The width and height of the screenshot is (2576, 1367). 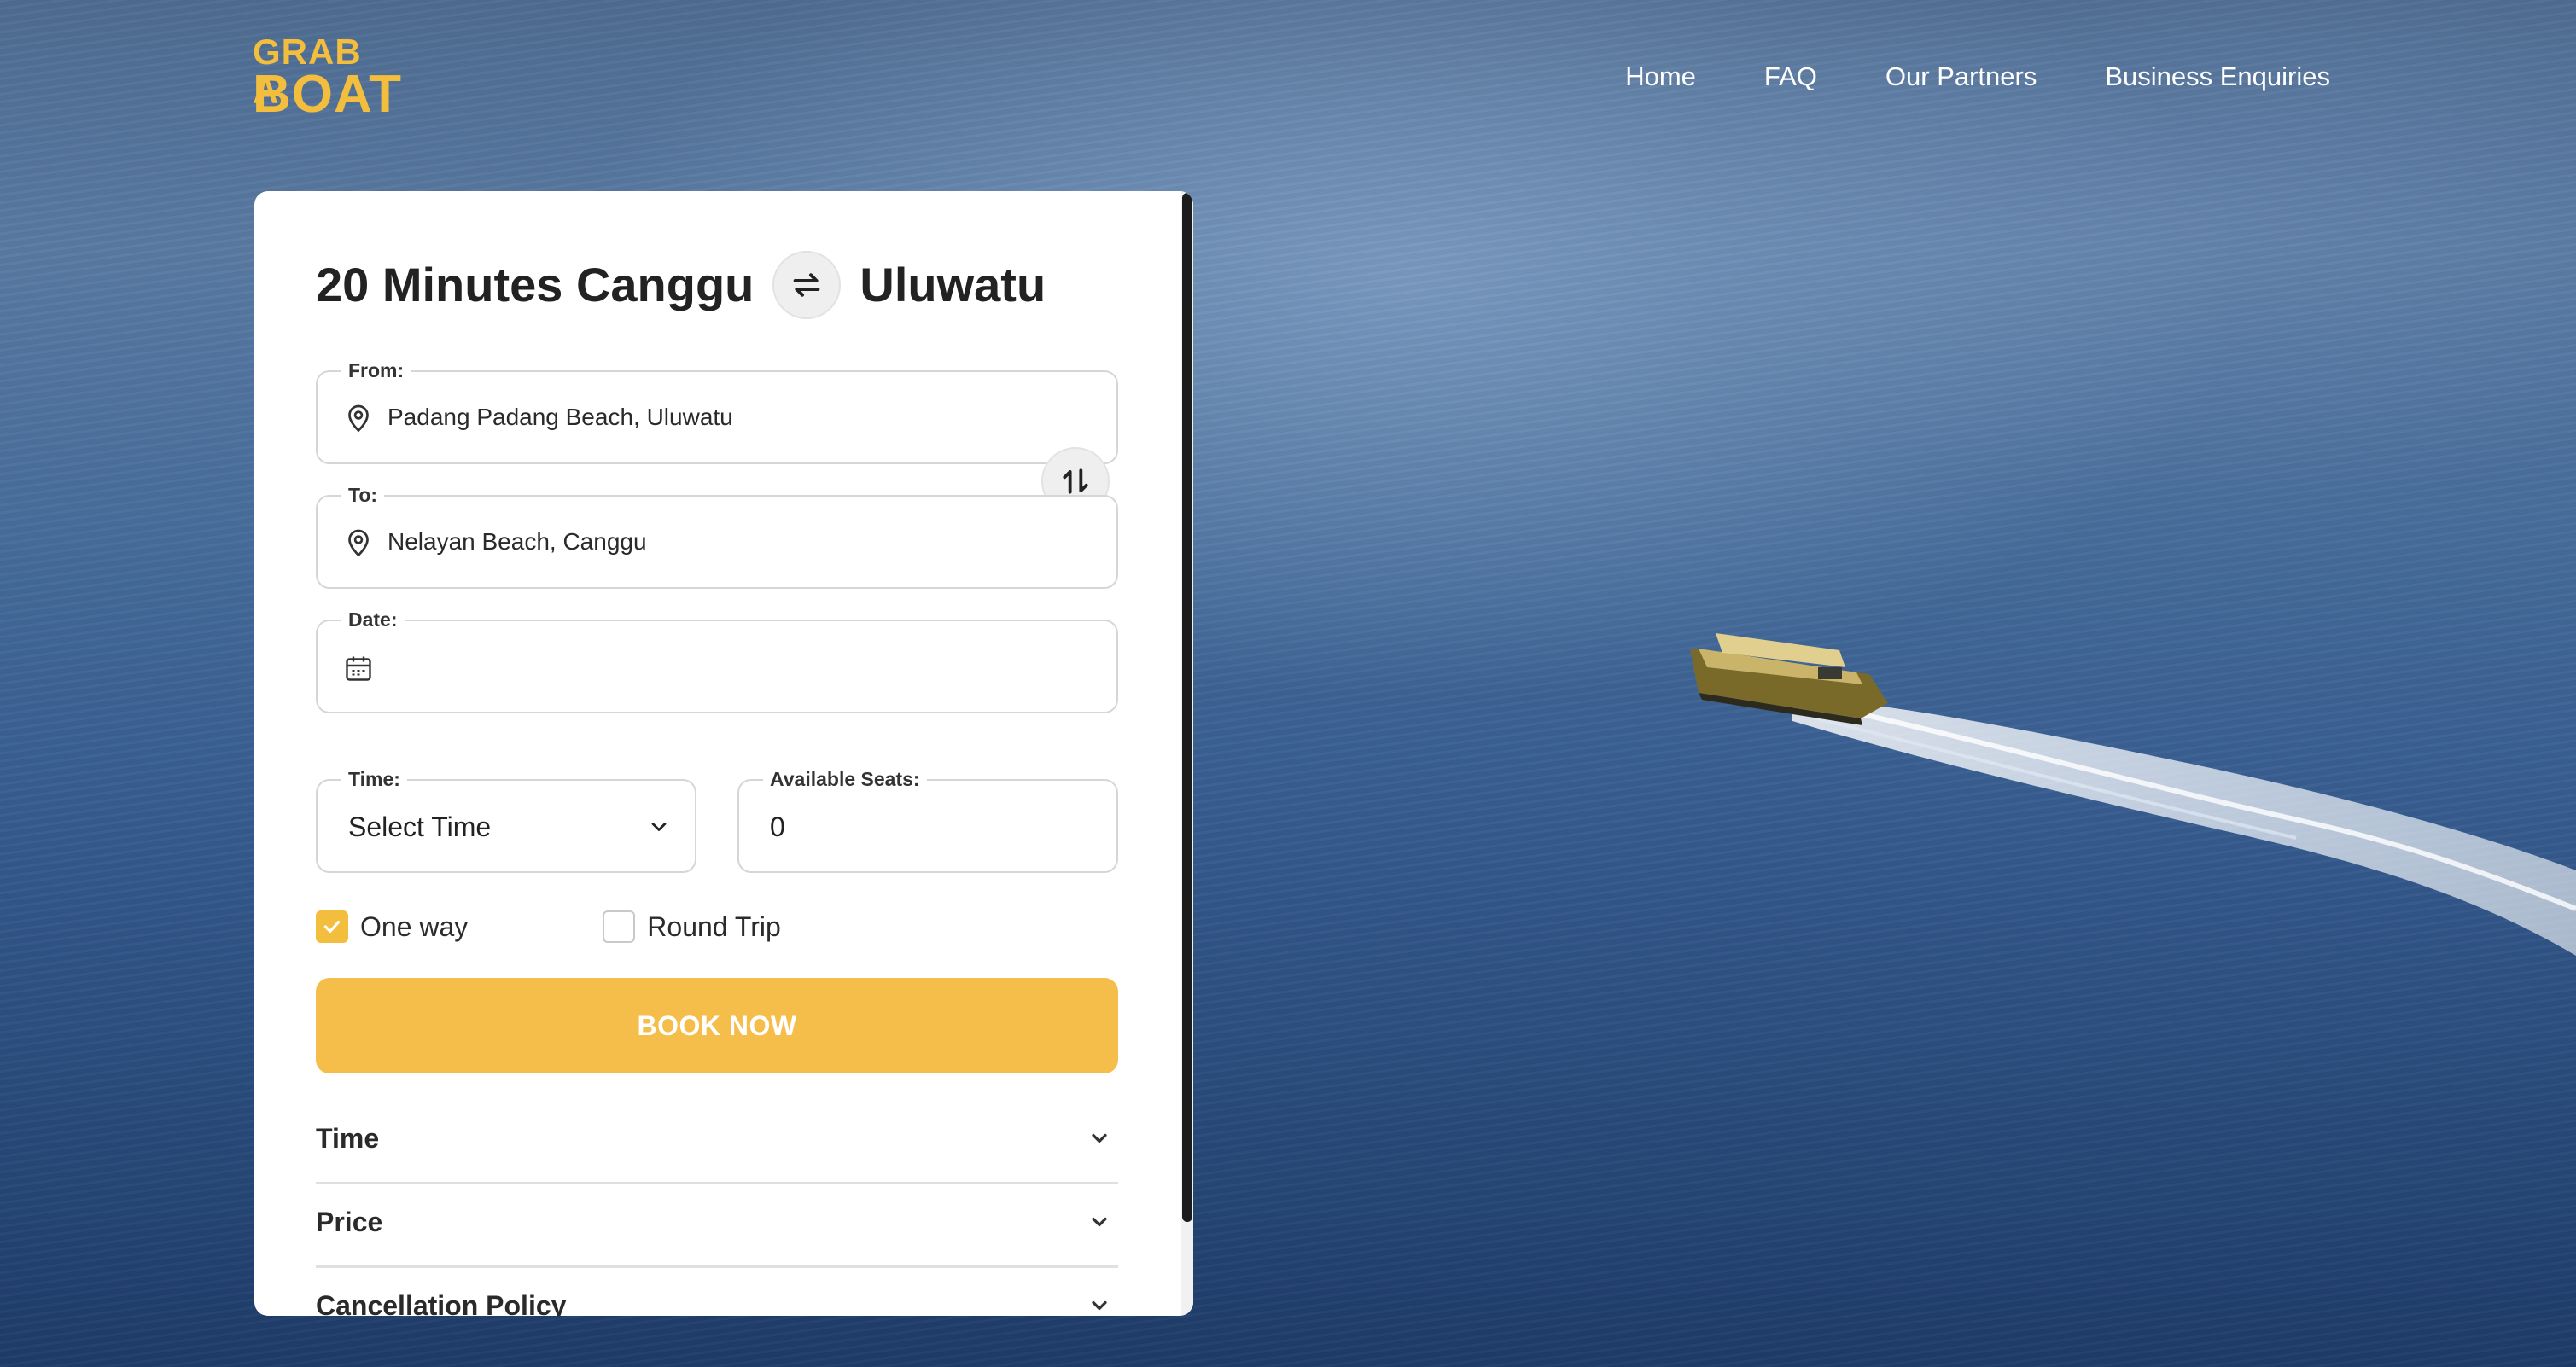 I want to click on seats-value: 0, so click(x=777, y=826).